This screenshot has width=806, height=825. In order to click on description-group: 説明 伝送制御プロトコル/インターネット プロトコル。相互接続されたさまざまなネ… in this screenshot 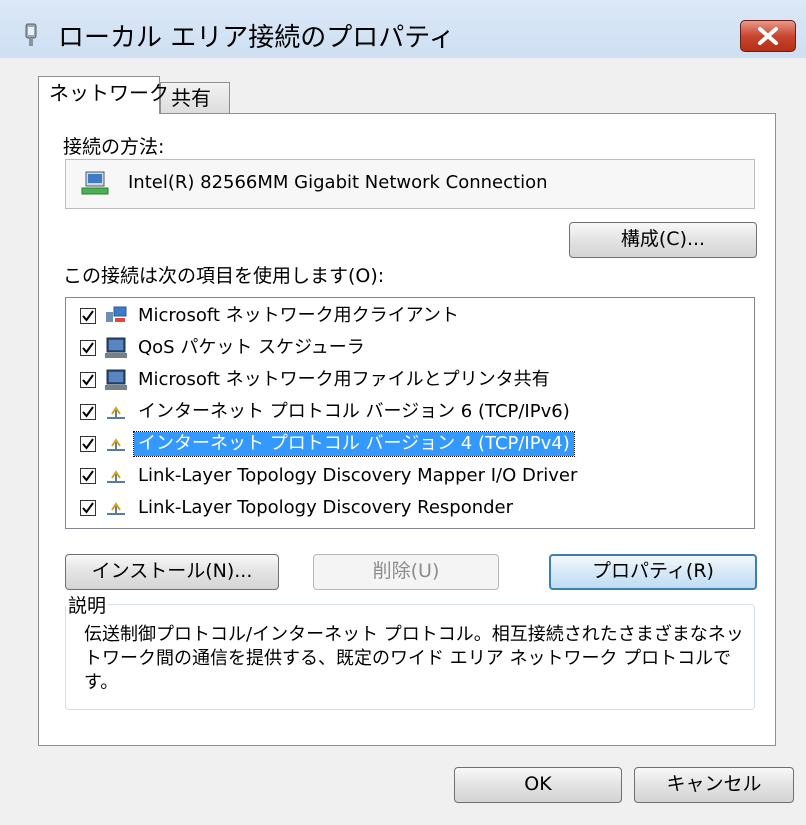, I will do `click(410, 650)`.